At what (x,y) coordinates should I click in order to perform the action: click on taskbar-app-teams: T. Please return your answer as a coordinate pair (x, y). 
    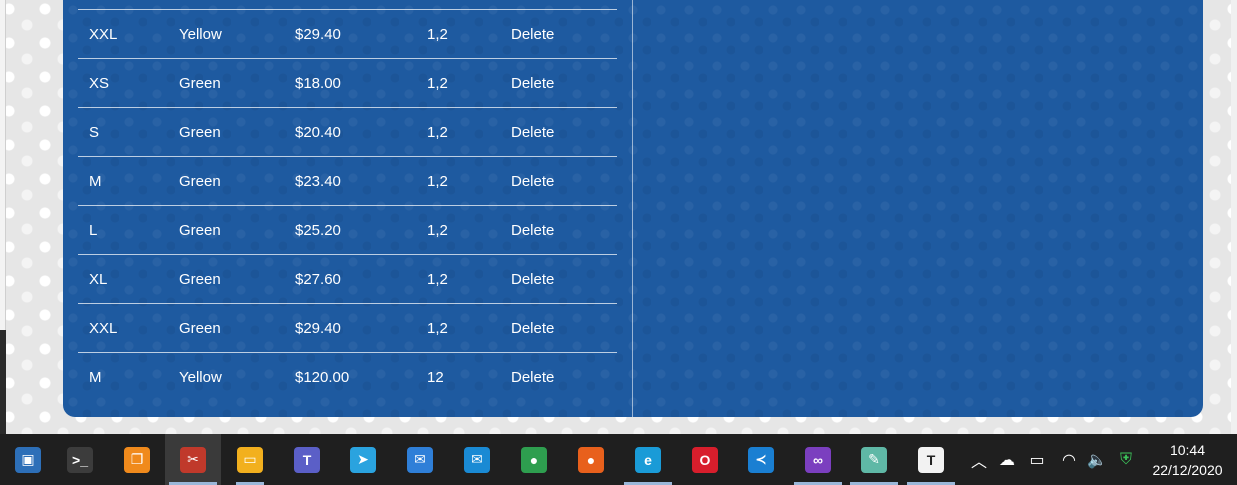
    Looking at the image, I should click on (307, 459).